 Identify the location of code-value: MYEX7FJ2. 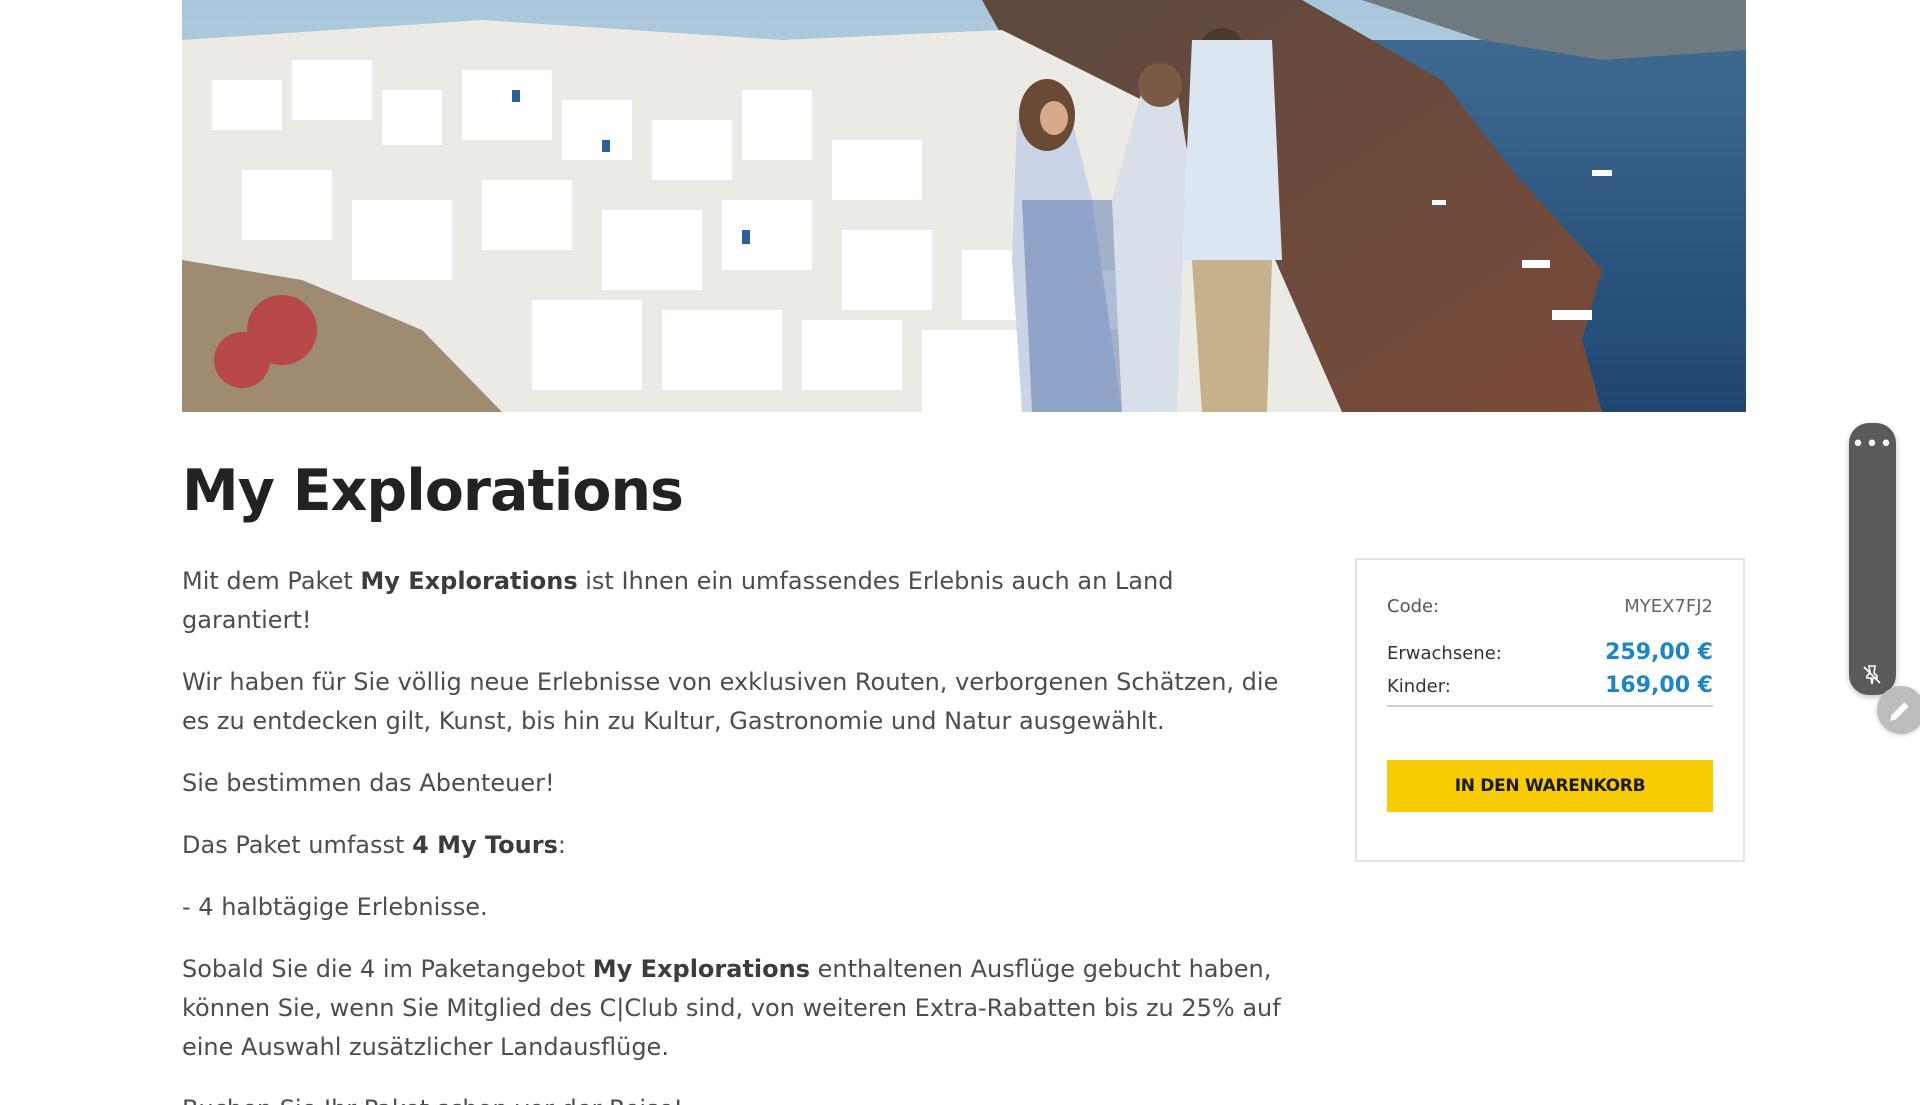
(1668, 606).